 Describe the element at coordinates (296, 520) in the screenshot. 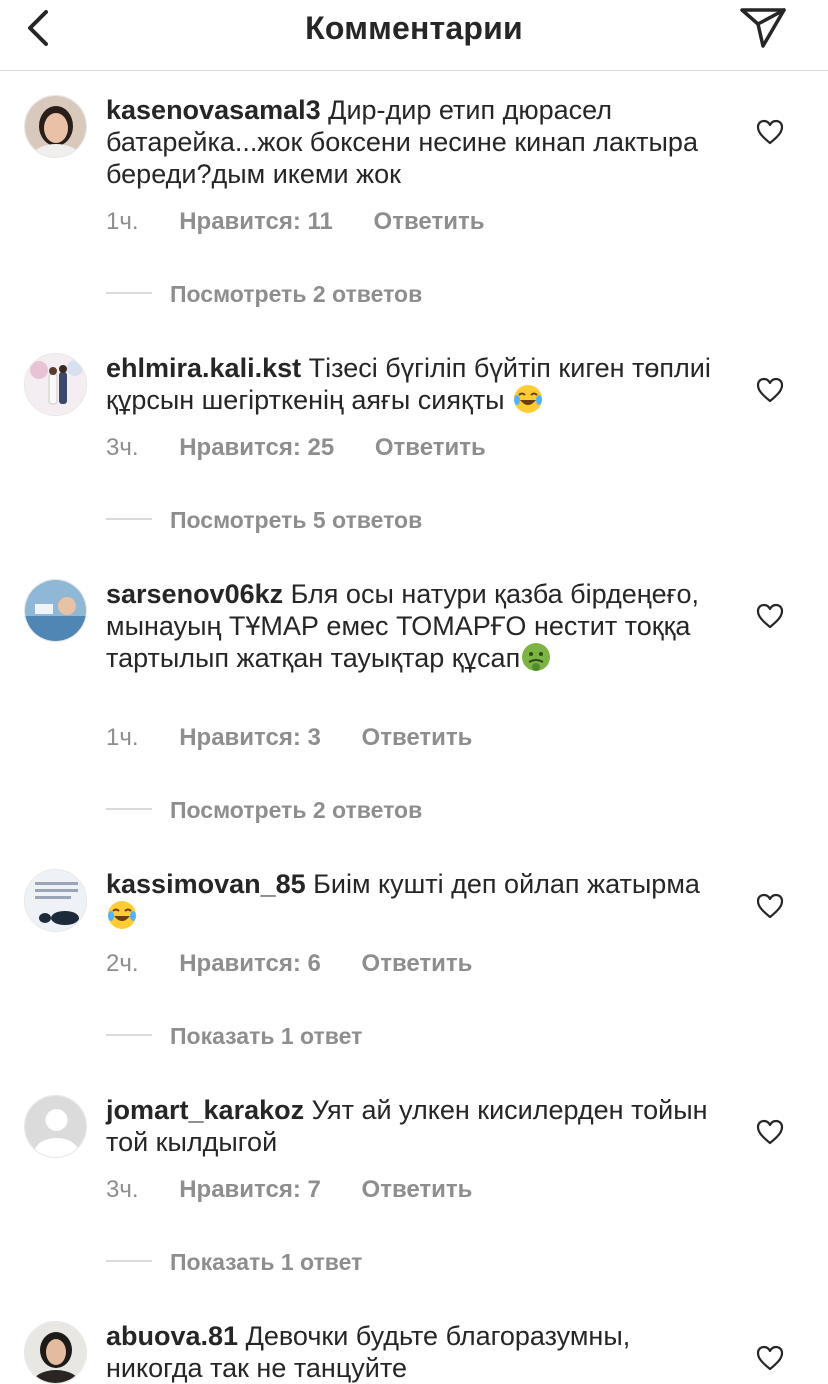

I see `view-replies-label: Посмотреть 5 ответов` at that location.